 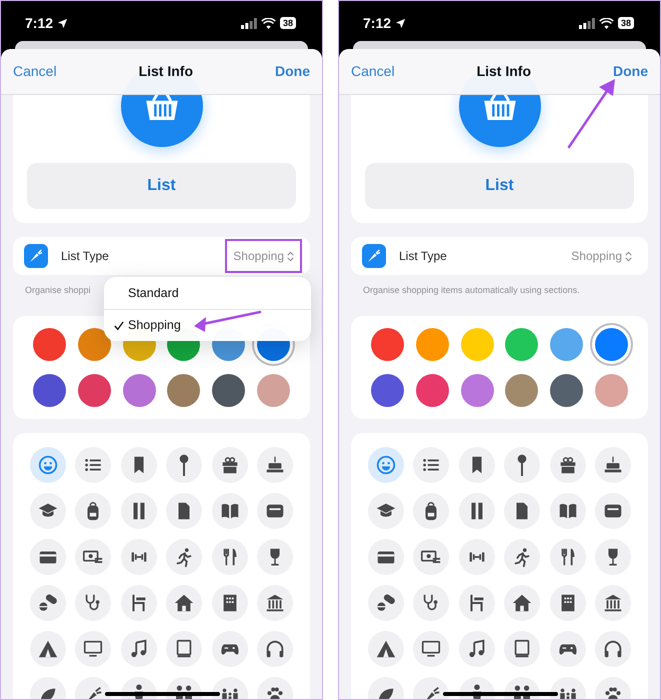 I want to click on menu-item: Standard, so click(x=207, y=293).